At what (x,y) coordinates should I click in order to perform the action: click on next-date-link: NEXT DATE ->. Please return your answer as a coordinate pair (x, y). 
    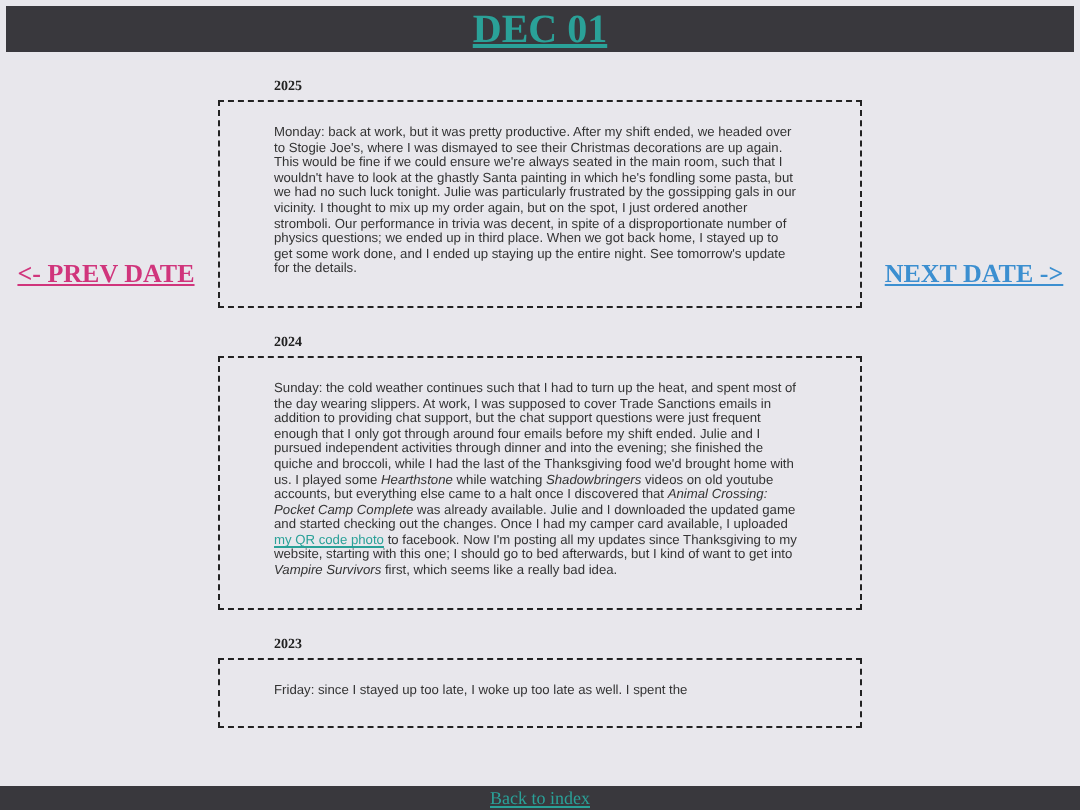
    Looking at the image, I should click on (974, 273).